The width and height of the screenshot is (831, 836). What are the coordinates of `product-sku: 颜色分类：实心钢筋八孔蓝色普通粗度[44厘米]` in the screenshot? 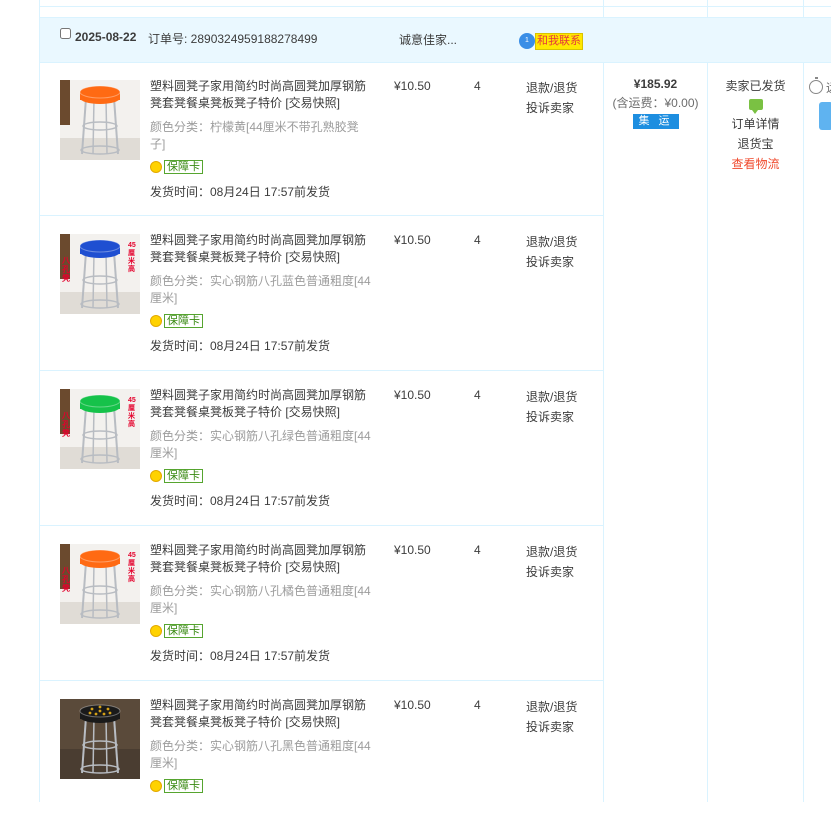 It's located at (260, 289).